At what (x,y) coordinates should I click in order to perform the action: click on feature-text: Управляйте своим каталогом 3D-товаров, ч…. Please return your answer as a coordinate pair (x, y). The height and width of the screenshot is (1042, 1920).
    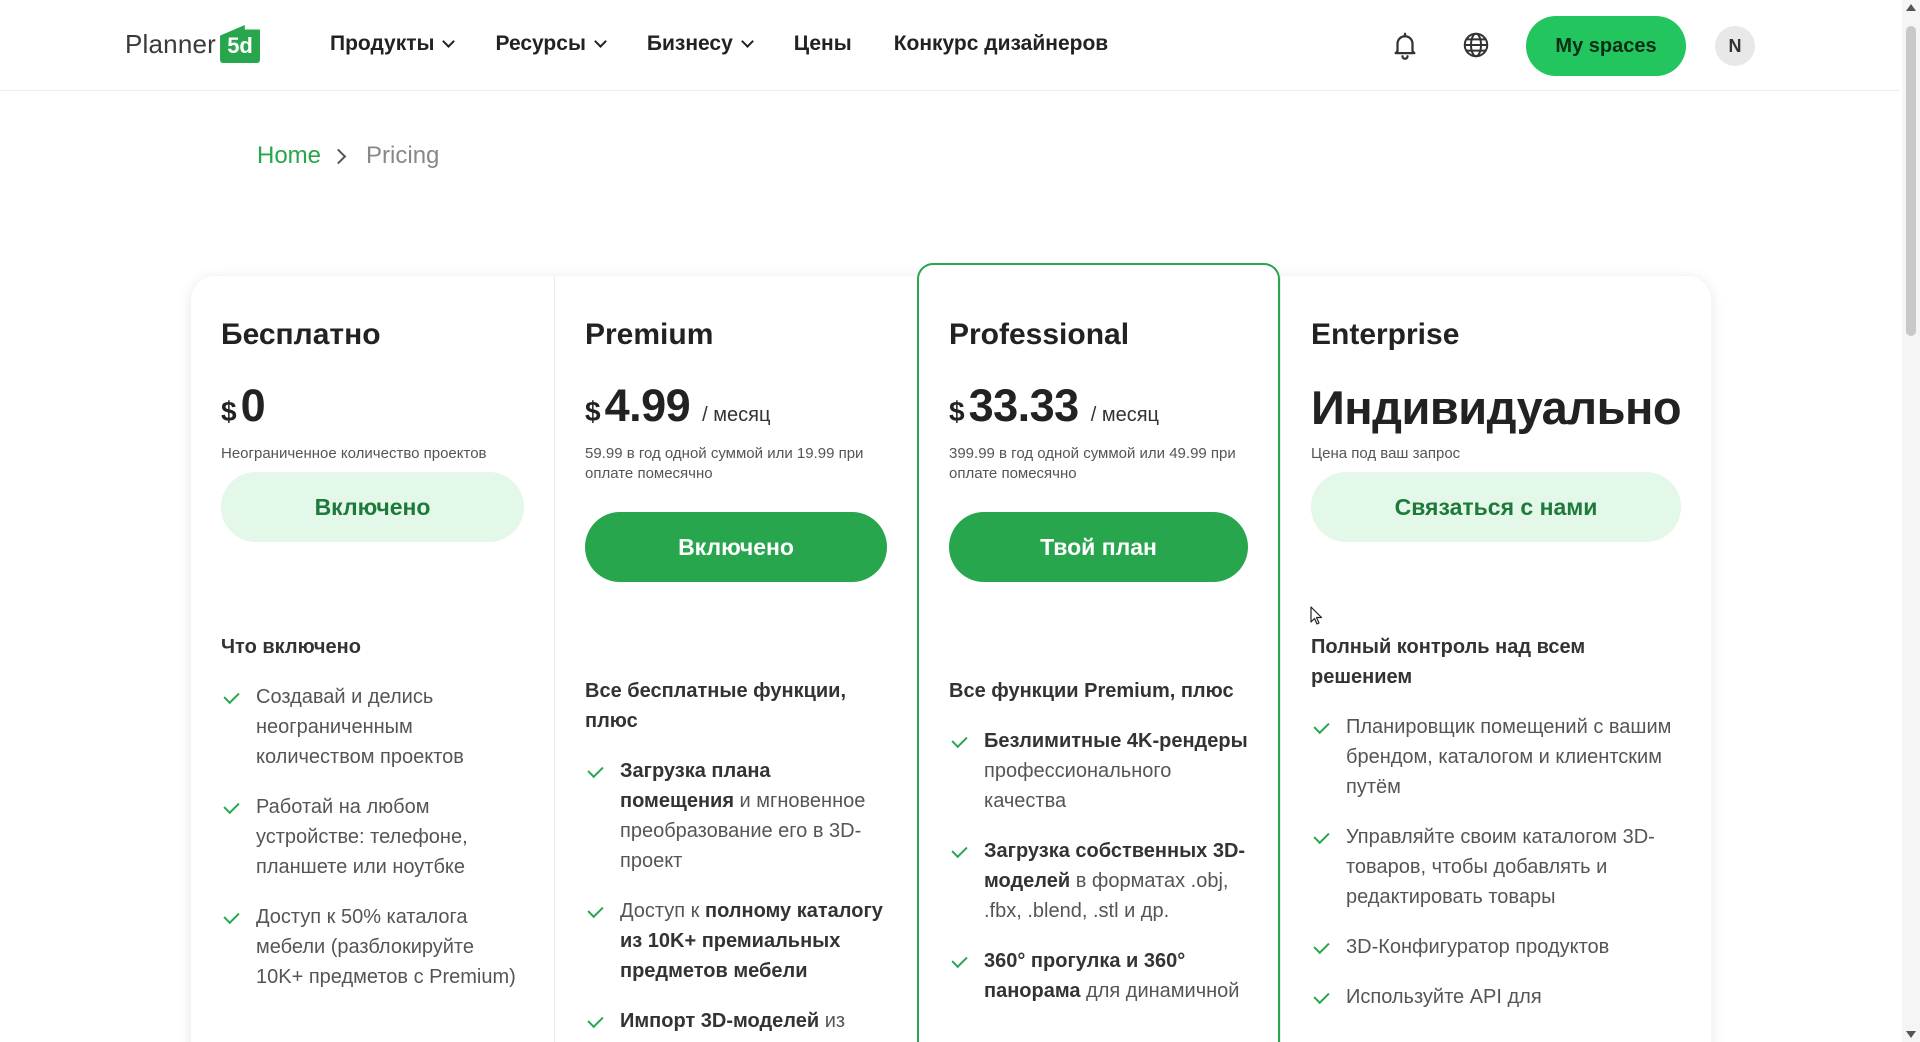
    Looking at the image, I should click on (1500, 867).